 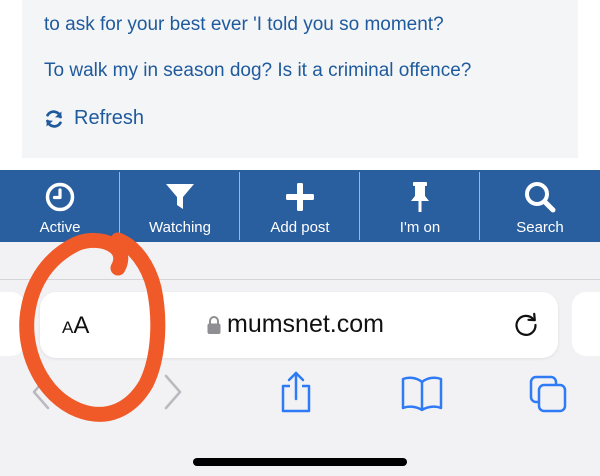 I want to click on address-bar: AA mumsnet.com, so click(x=299, y=325).